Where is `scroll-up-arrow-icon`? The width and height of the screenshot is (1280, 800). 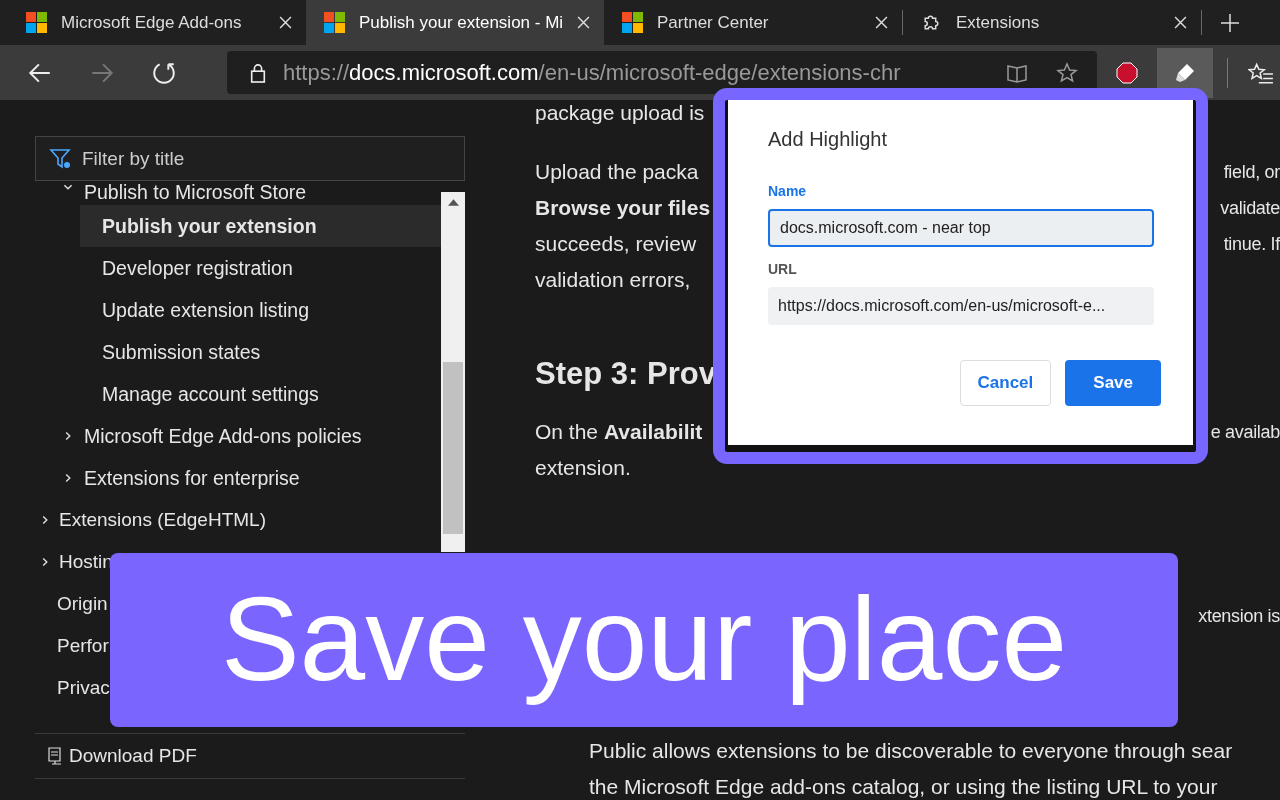
scroll-up-arrow-icon is located at coordinates (453, 202).